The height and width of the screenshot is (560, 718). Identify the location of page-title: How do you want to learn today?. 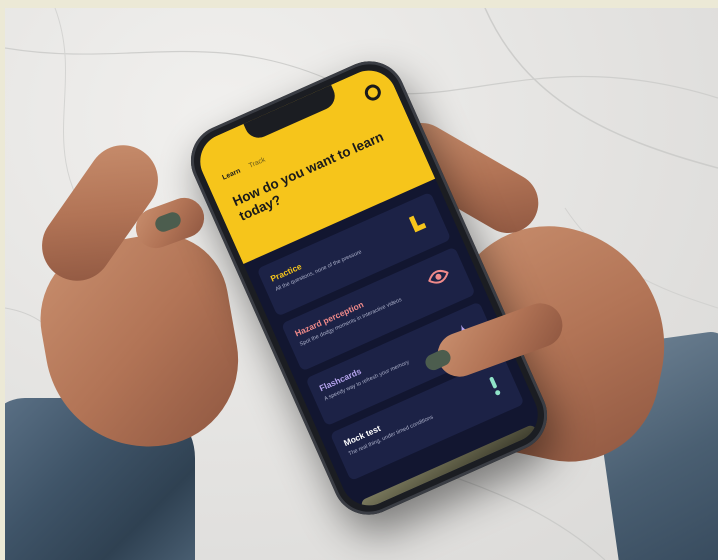
(308, 176).